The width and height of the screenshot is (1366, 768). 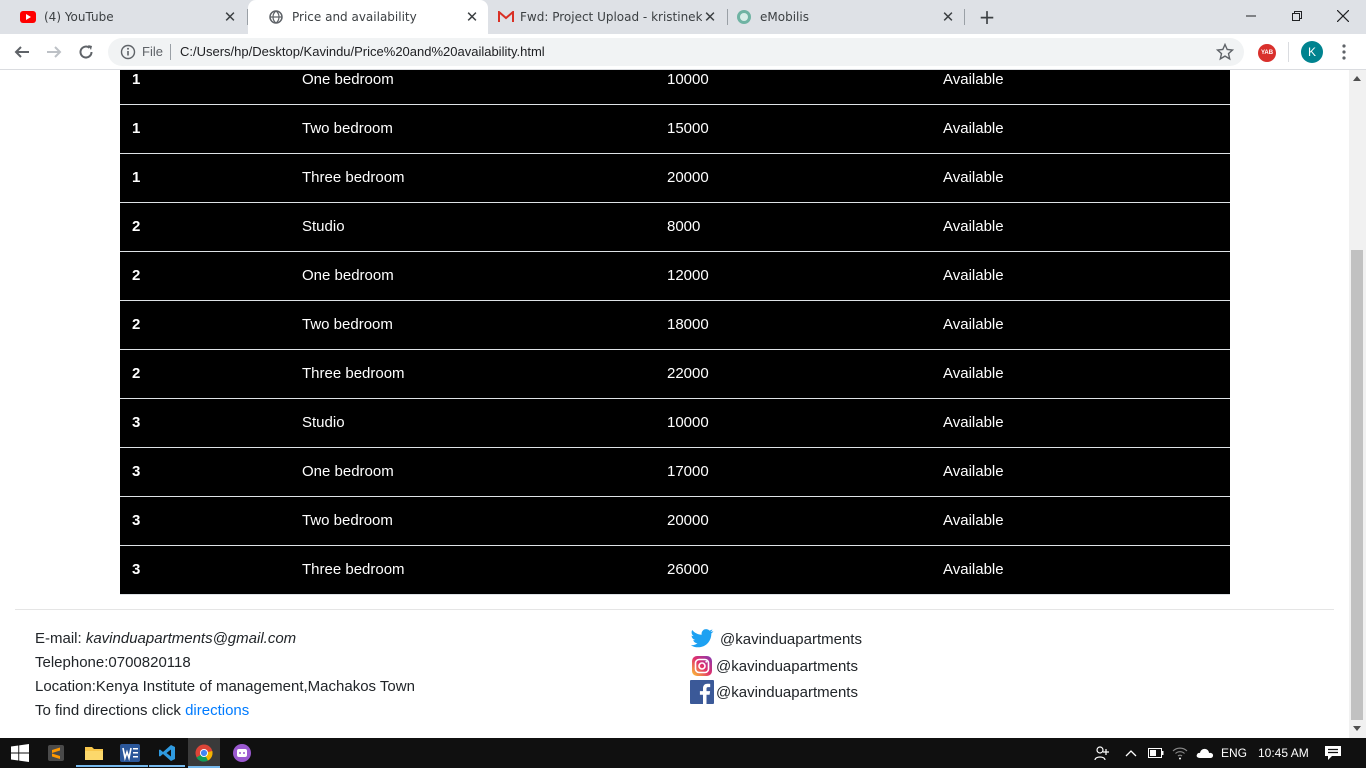 What do you see at coordinates (1344, 52) in the screenshot?
I see `menu-dots-icon` at bounding box center [1344, 52].